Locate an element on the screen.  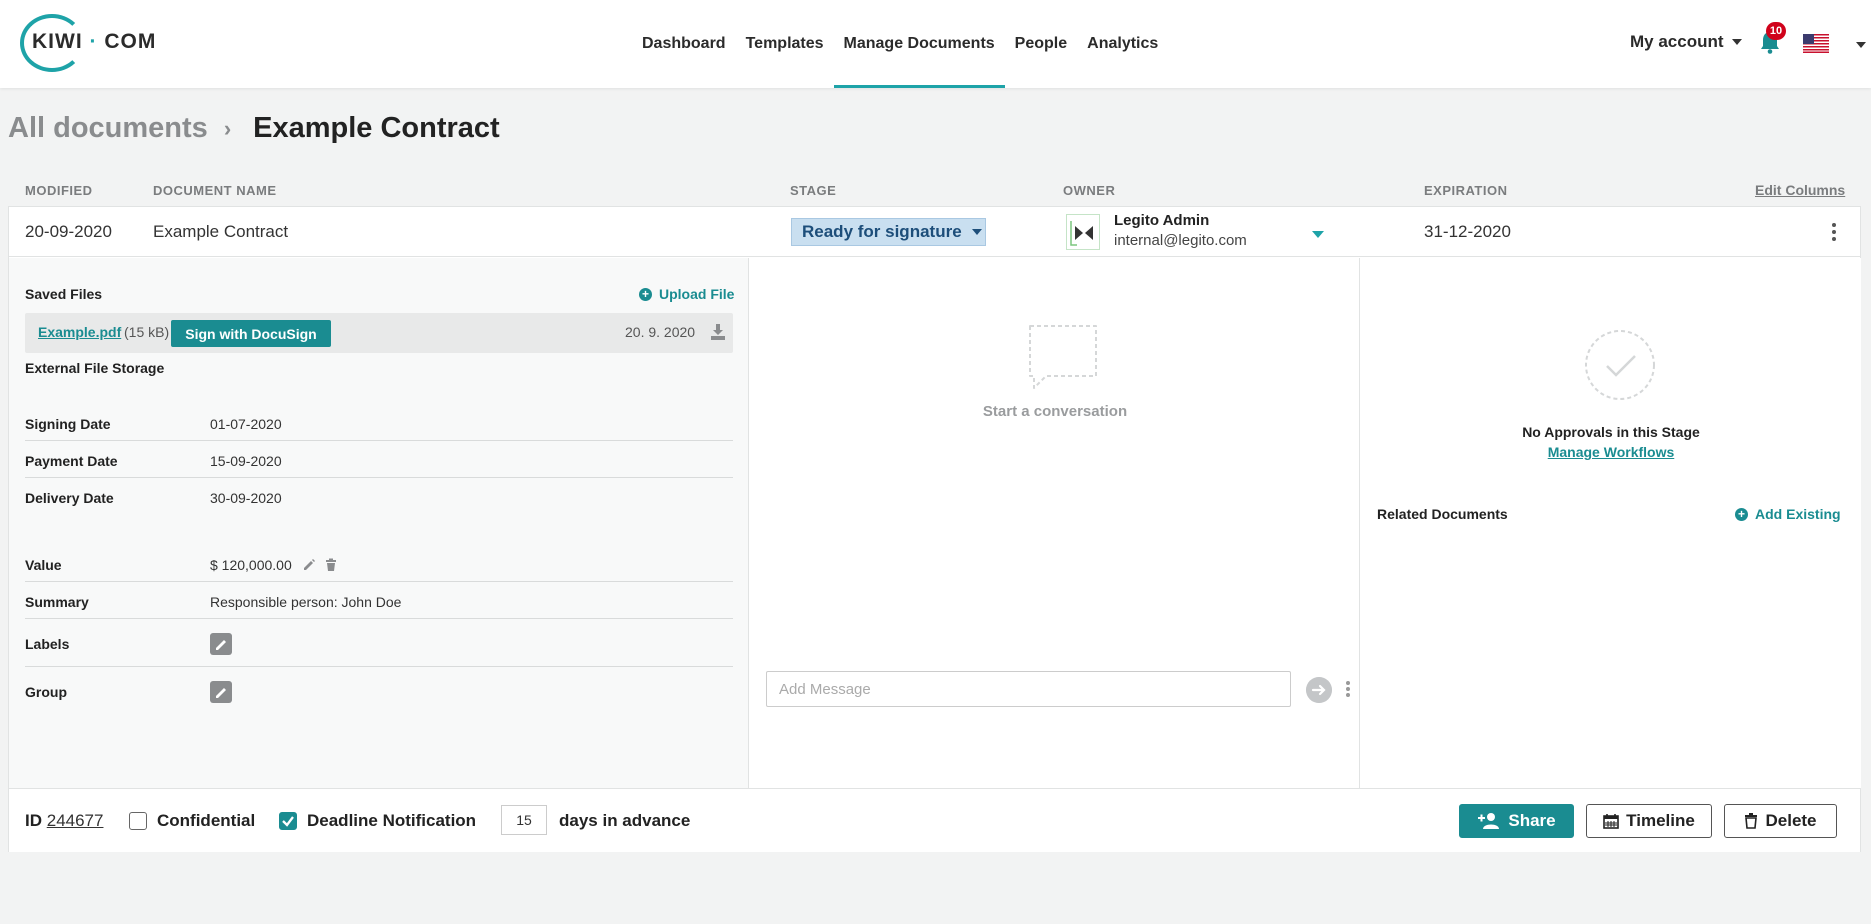
share-button: Share is located at coordinates (1516, 821).